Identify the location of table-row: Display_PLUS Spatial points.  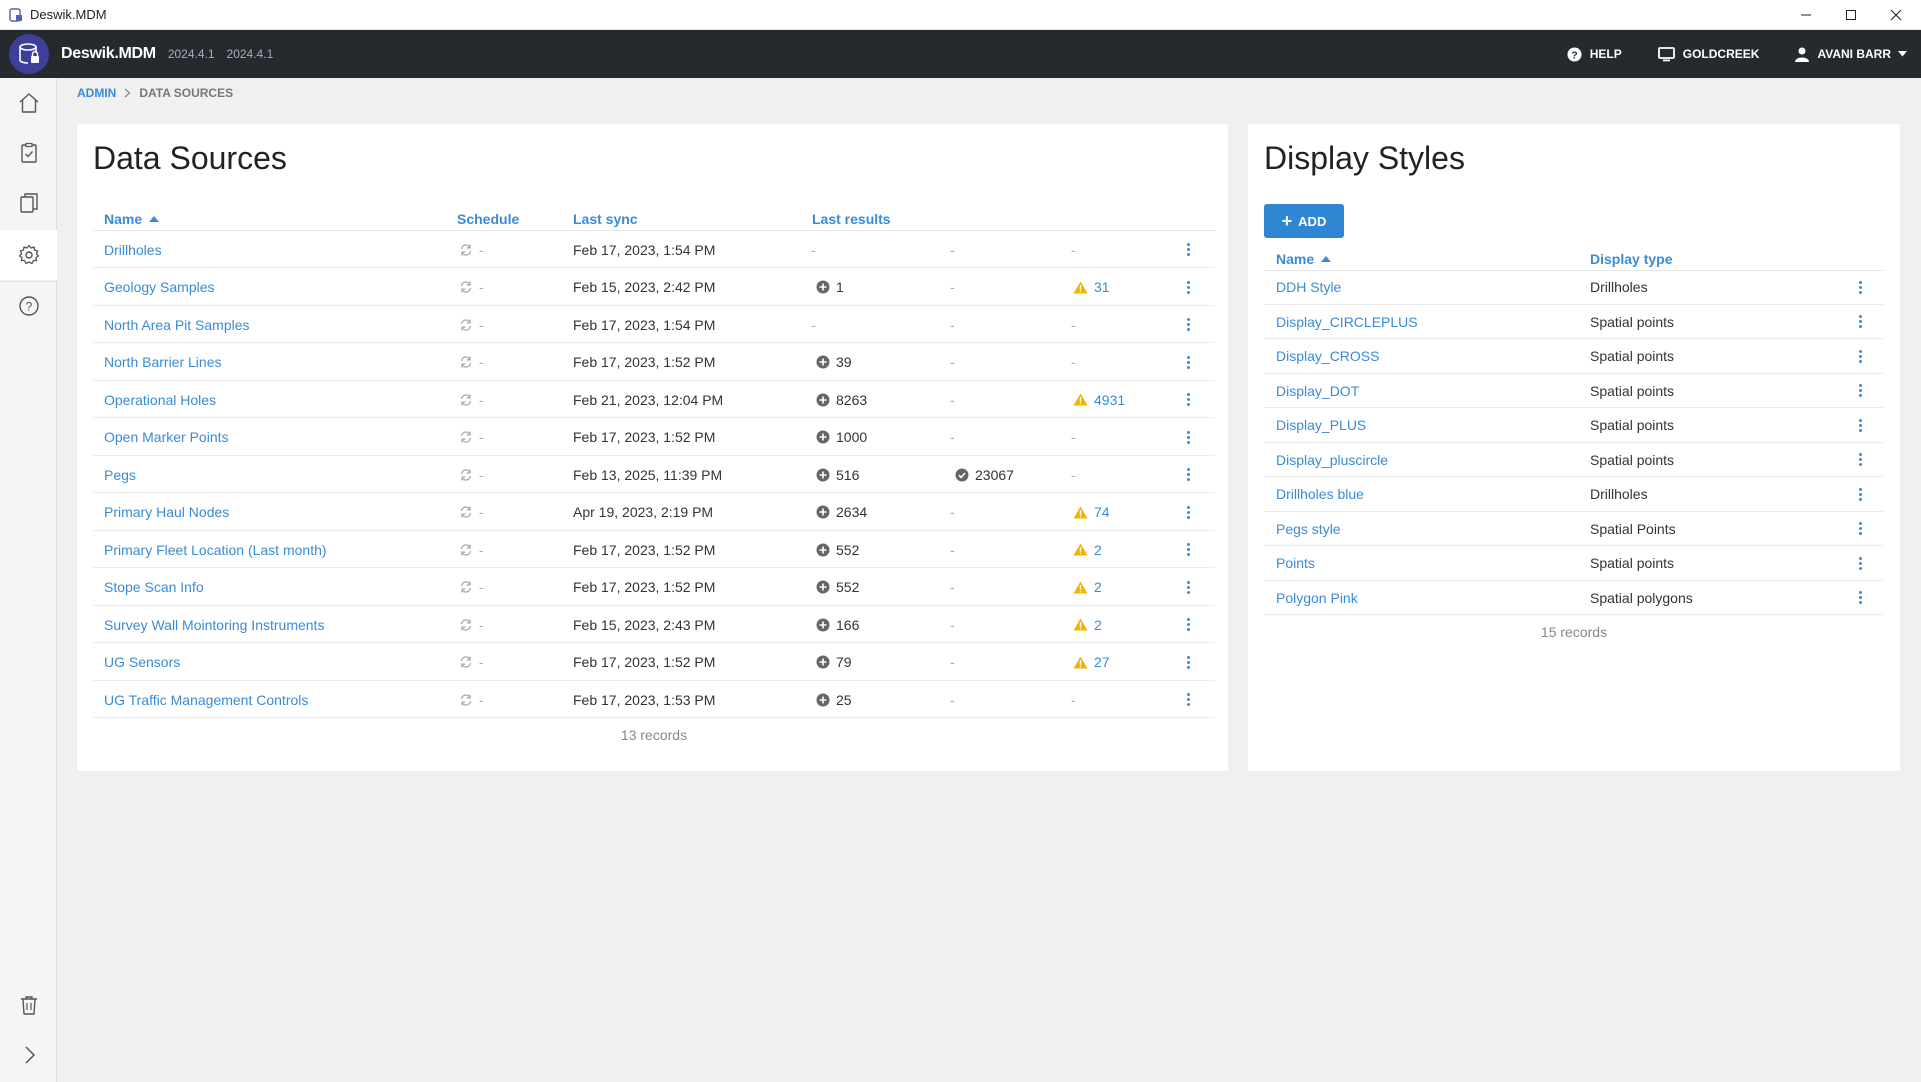
(1574, 425).